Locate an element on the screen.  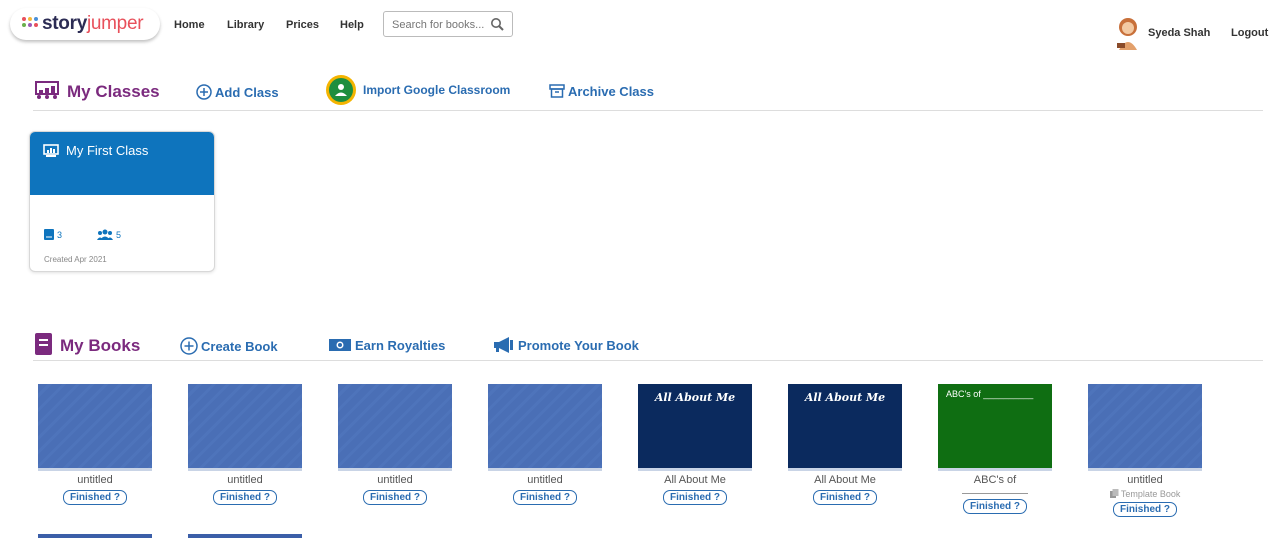
search-icon is located at coordinates (497, 24).